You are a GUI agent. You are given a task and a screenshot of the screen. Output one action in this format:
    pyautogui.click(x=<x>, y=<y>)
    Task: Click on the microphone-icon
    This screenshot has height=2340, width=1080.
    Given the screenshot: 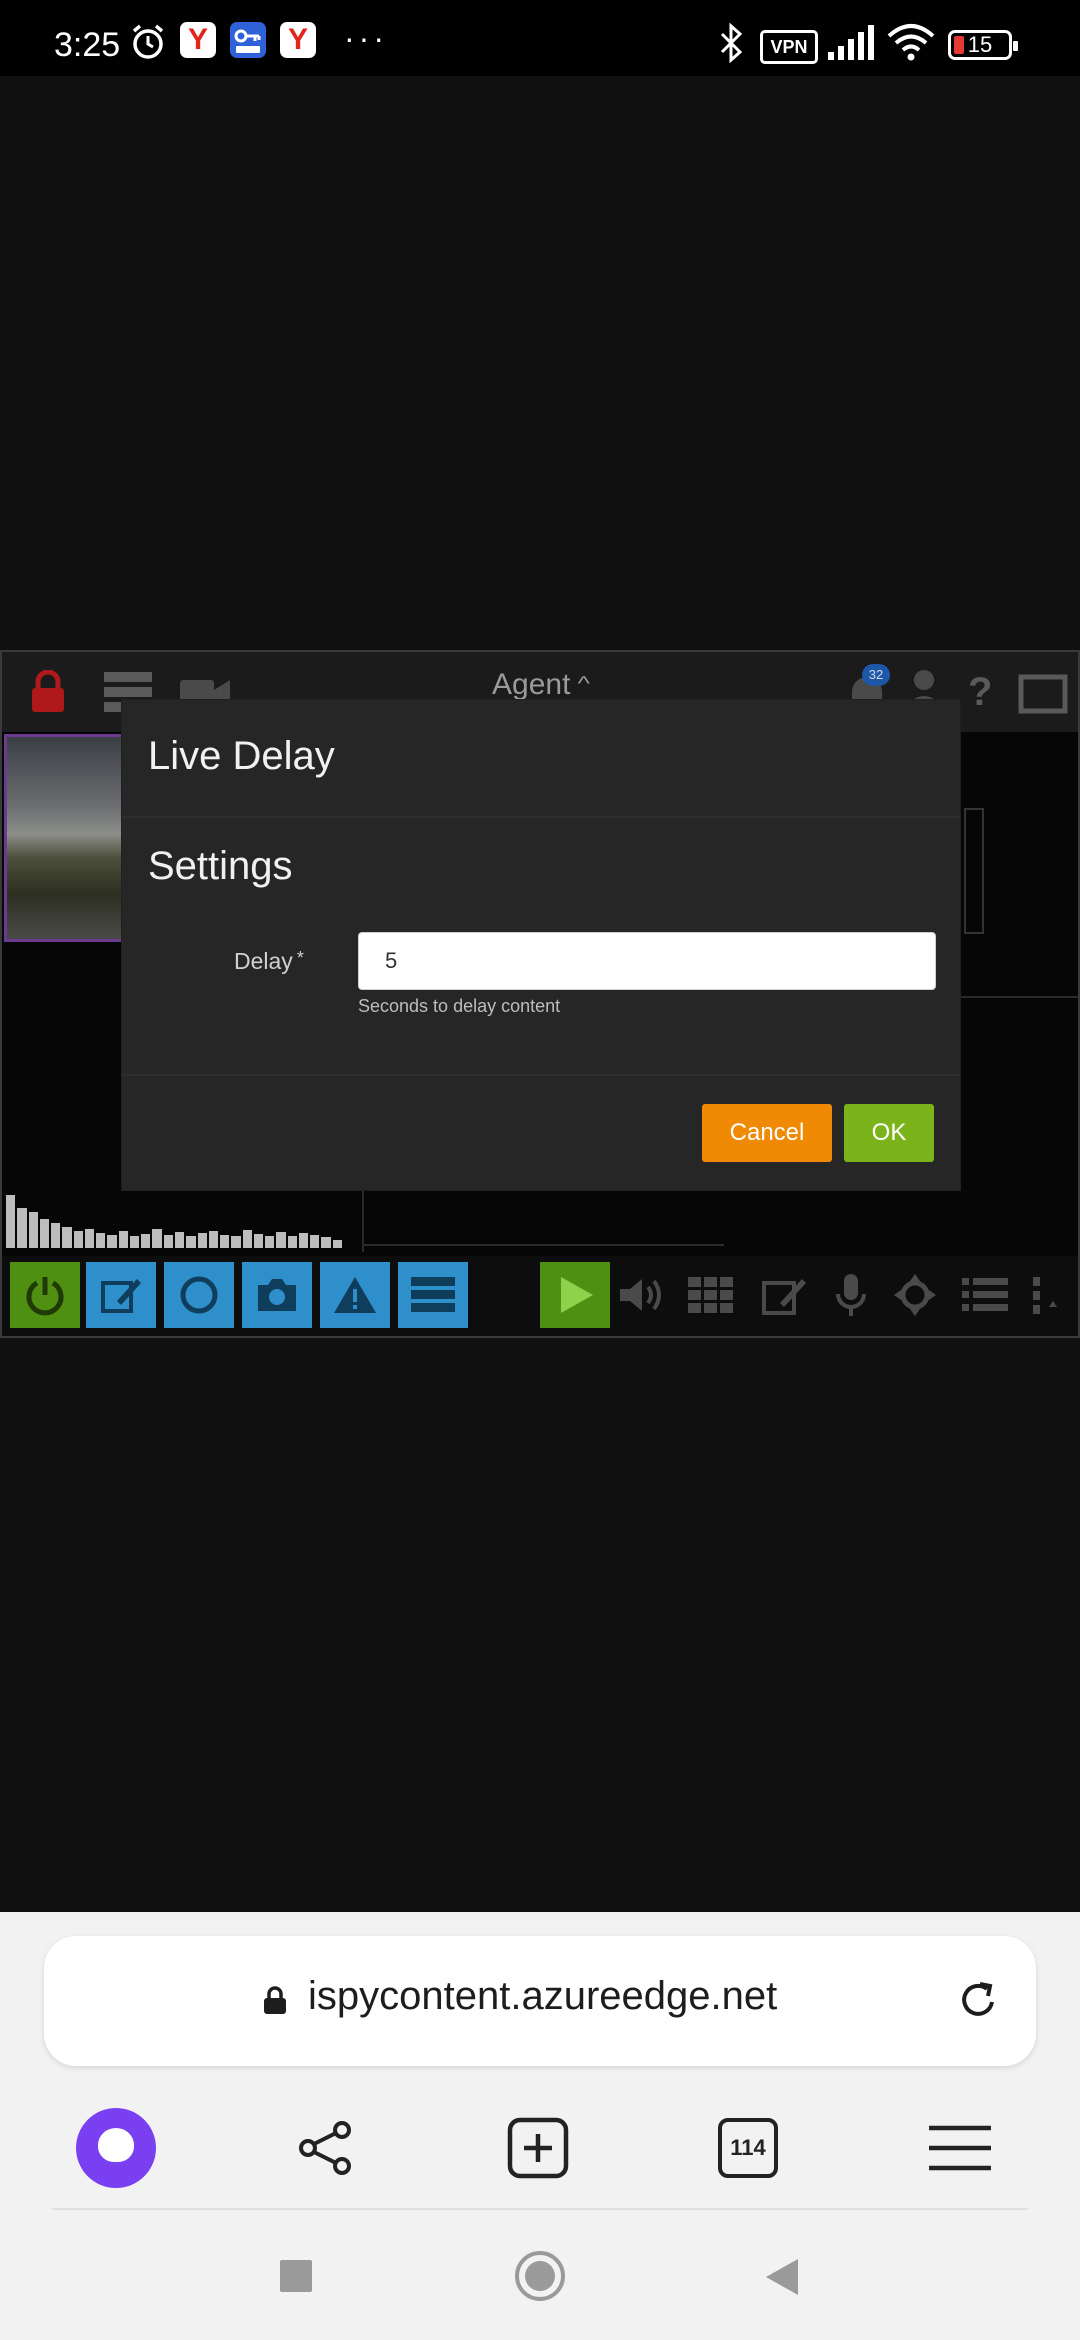 What is the action you would take?
    pyautogui.click(x=851, y=1295)
    